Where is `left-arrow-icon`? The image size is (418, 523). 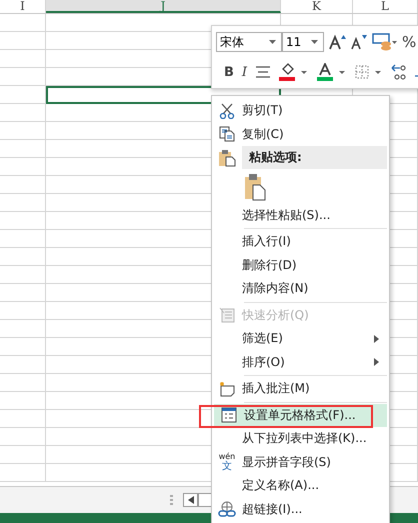
left-arrow-icon is located at coordinates (191, 500).